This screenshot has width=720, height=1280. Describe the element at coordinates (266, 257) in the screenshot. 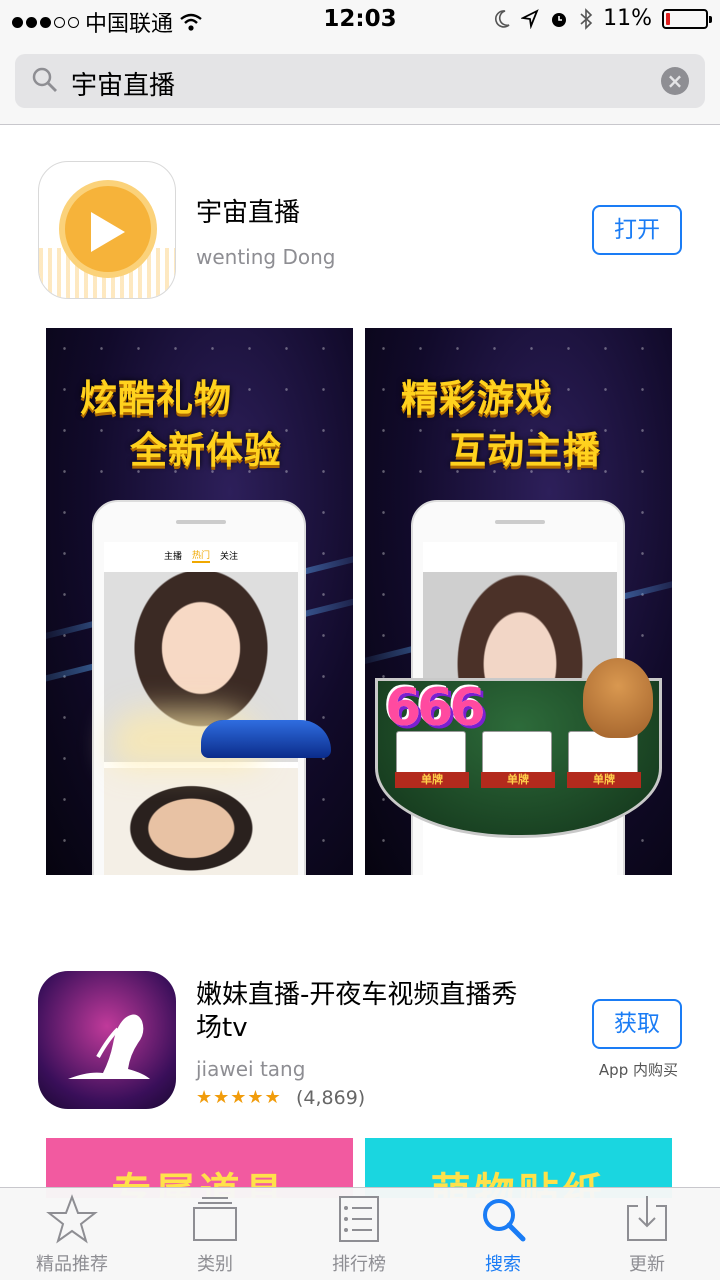

I see `app-developer: wenting Dong` at that location.